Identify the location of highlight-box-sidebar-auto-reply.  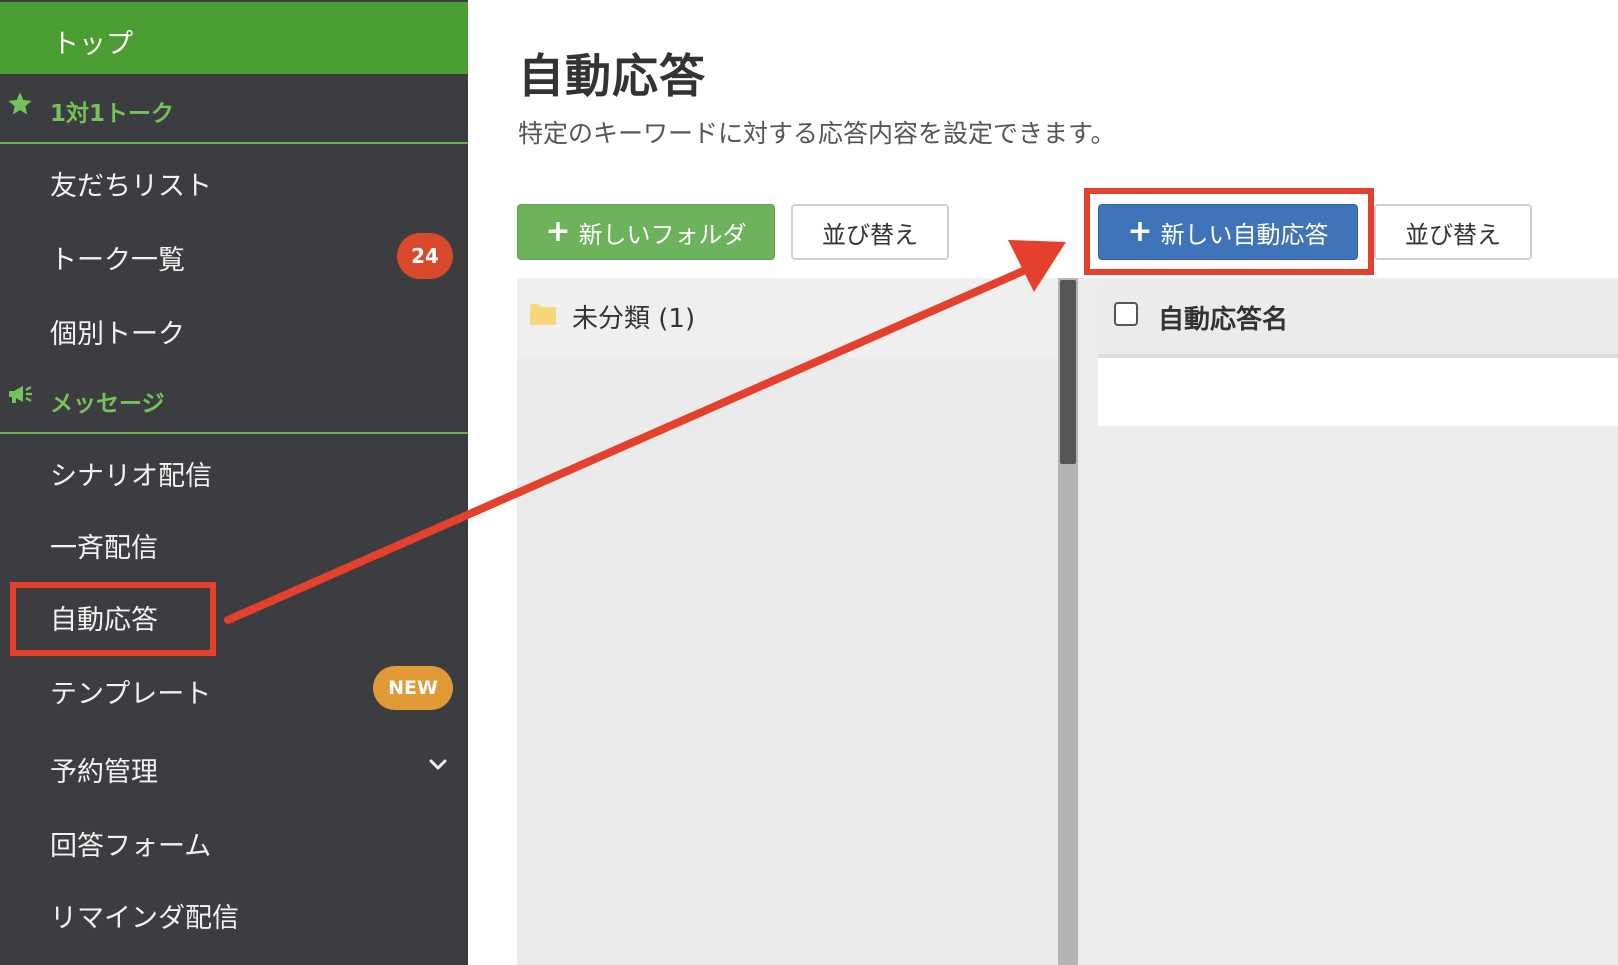
(113, 619).